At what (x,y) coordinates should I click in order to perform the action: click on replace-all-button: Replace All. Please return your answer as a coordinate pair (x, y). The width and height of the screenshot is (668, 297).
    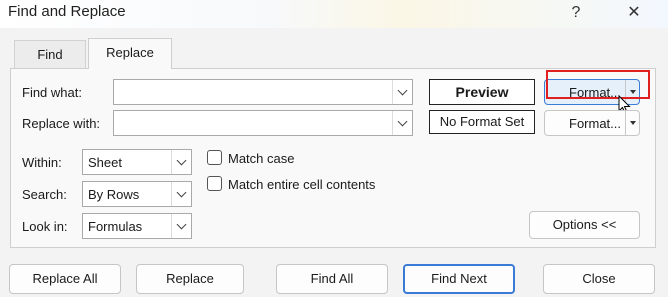
    Looking at the image, I should click on (65, 279).